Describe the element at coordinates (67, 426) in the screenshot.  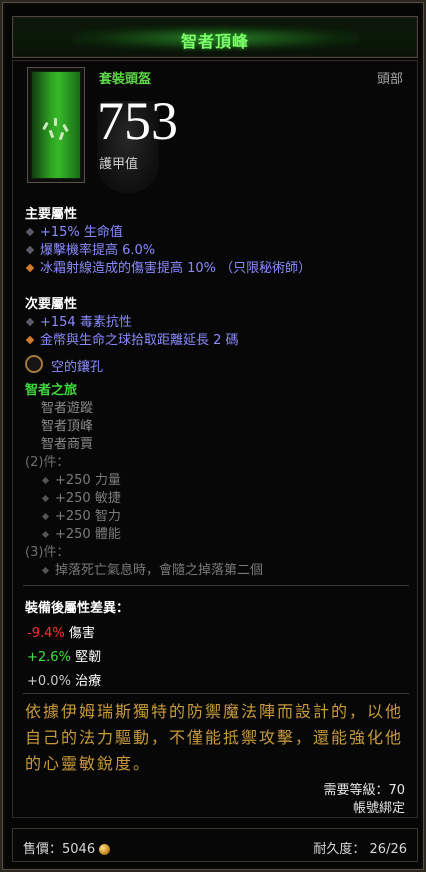
I see `set-piece: 智者頂峰` at that location.